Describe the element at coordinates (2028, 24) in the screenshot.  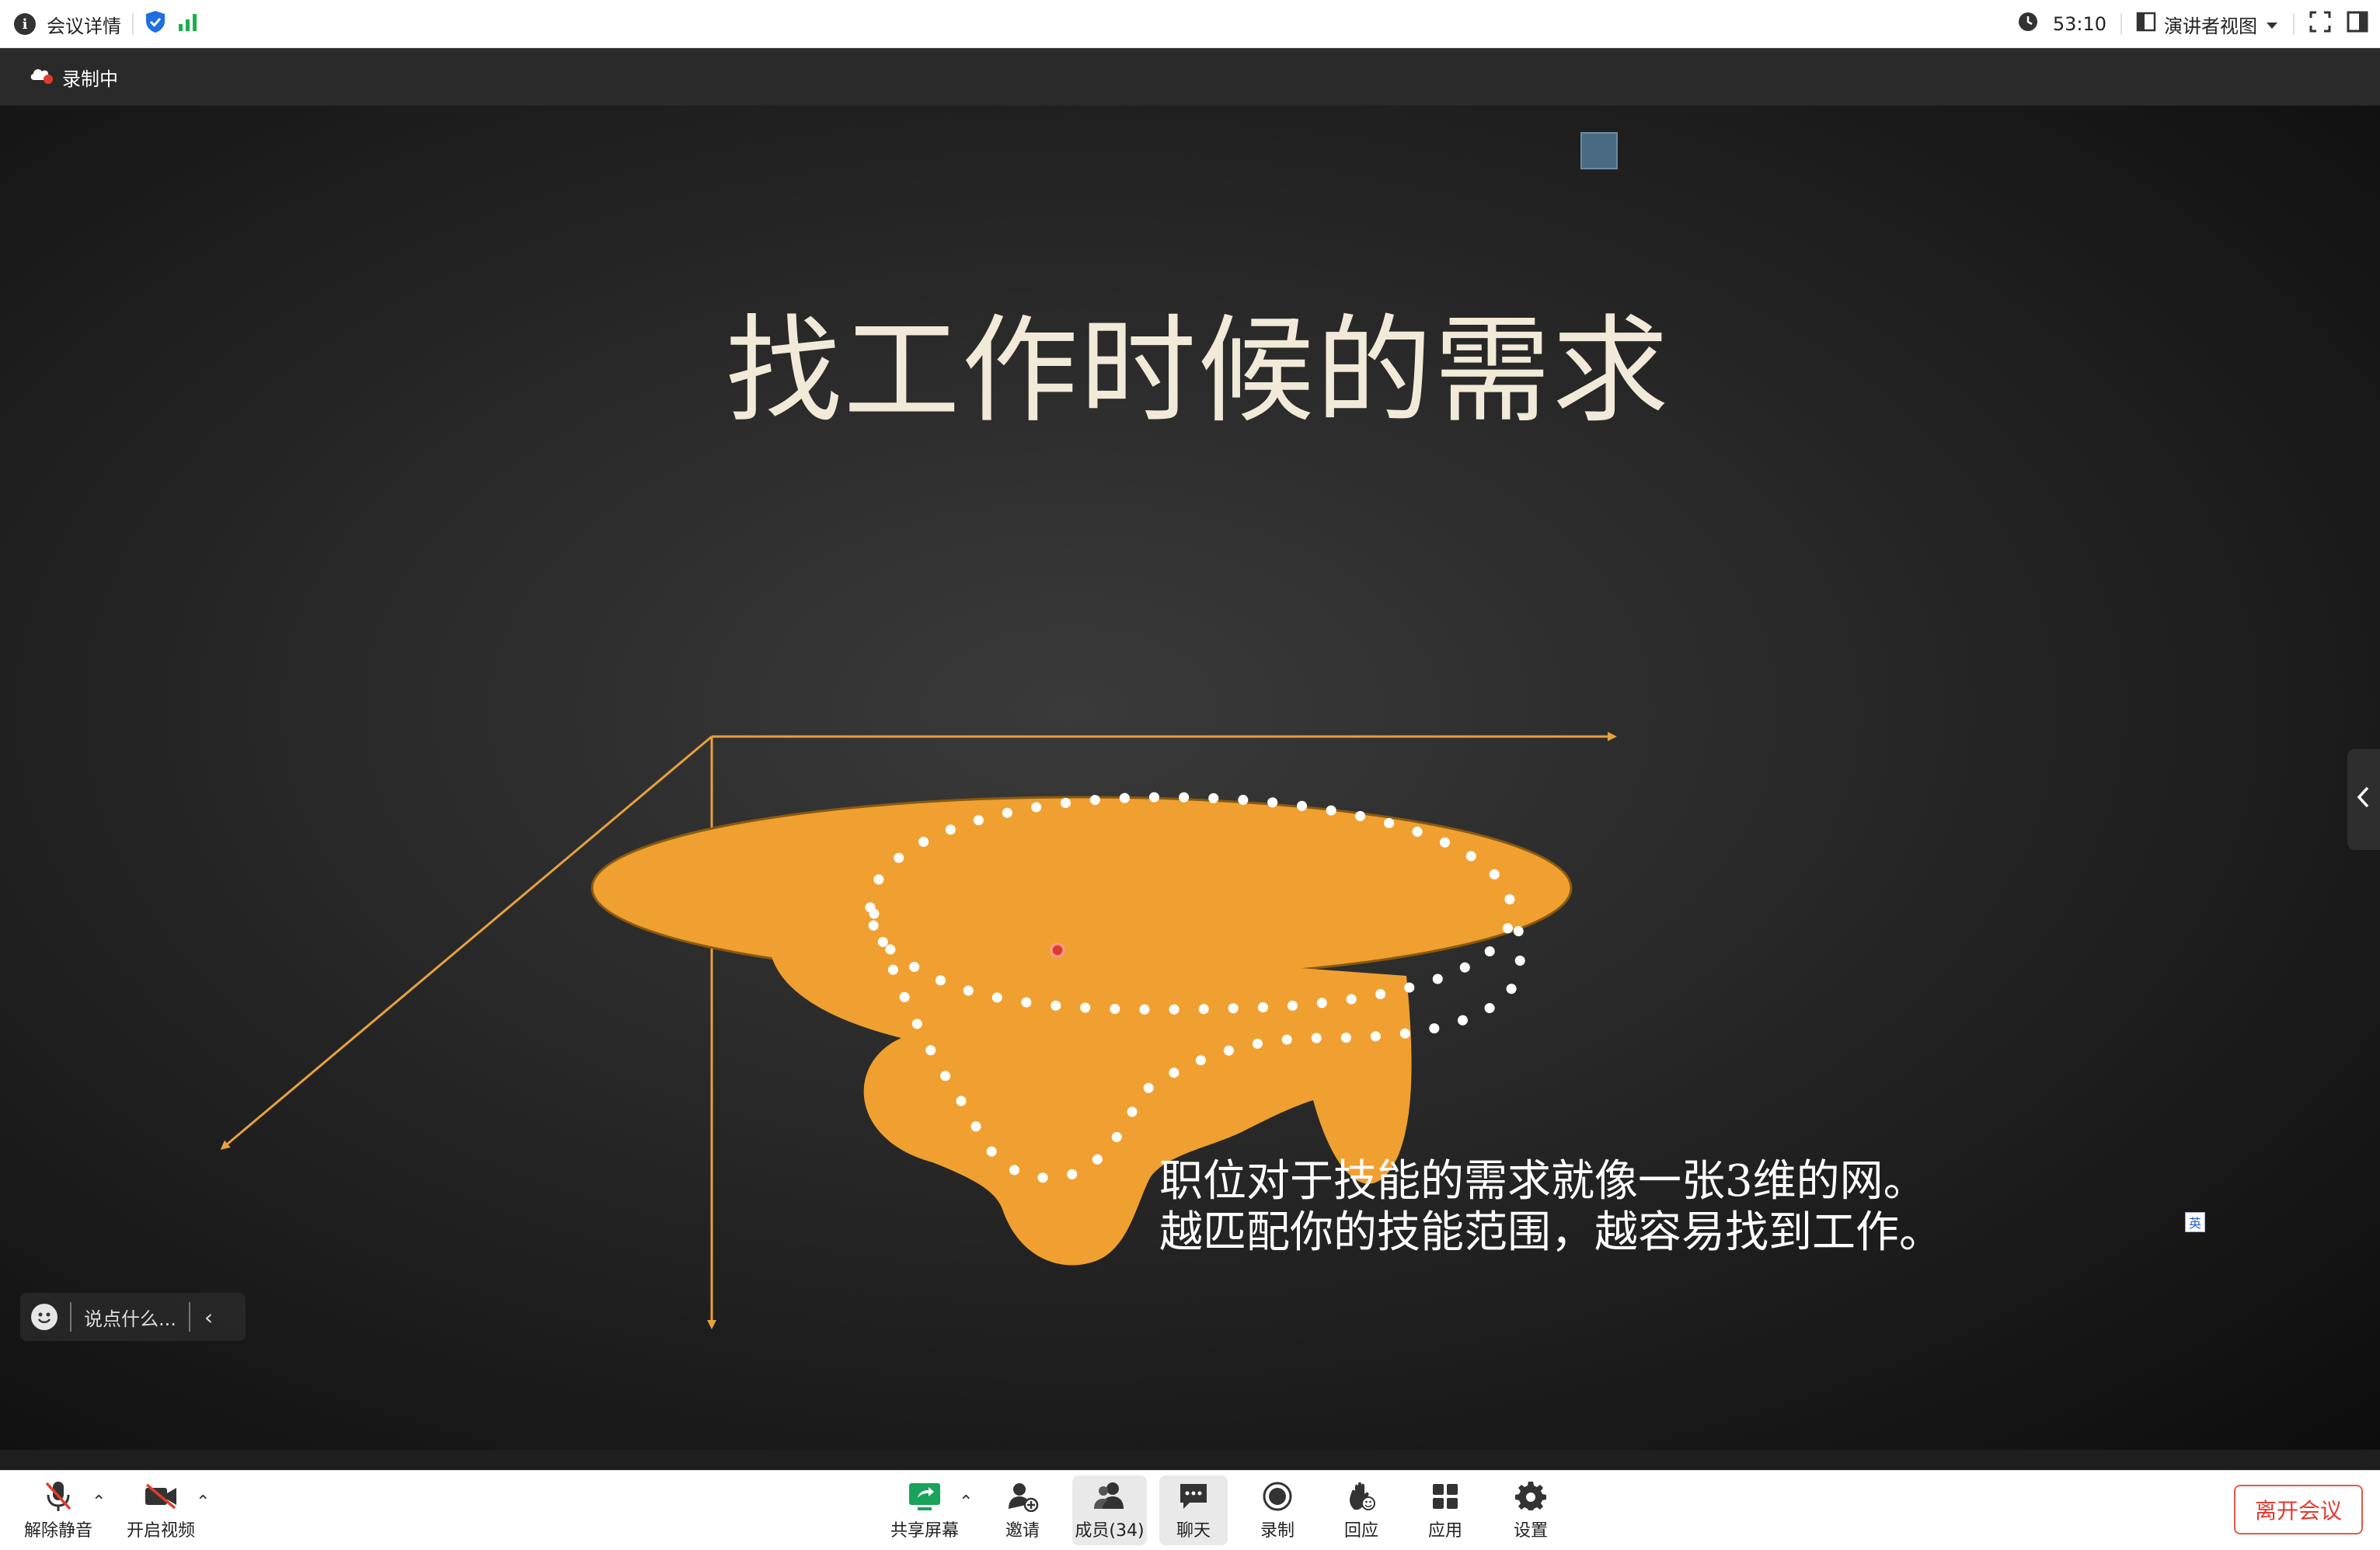
I see `clock-icon` at that location.